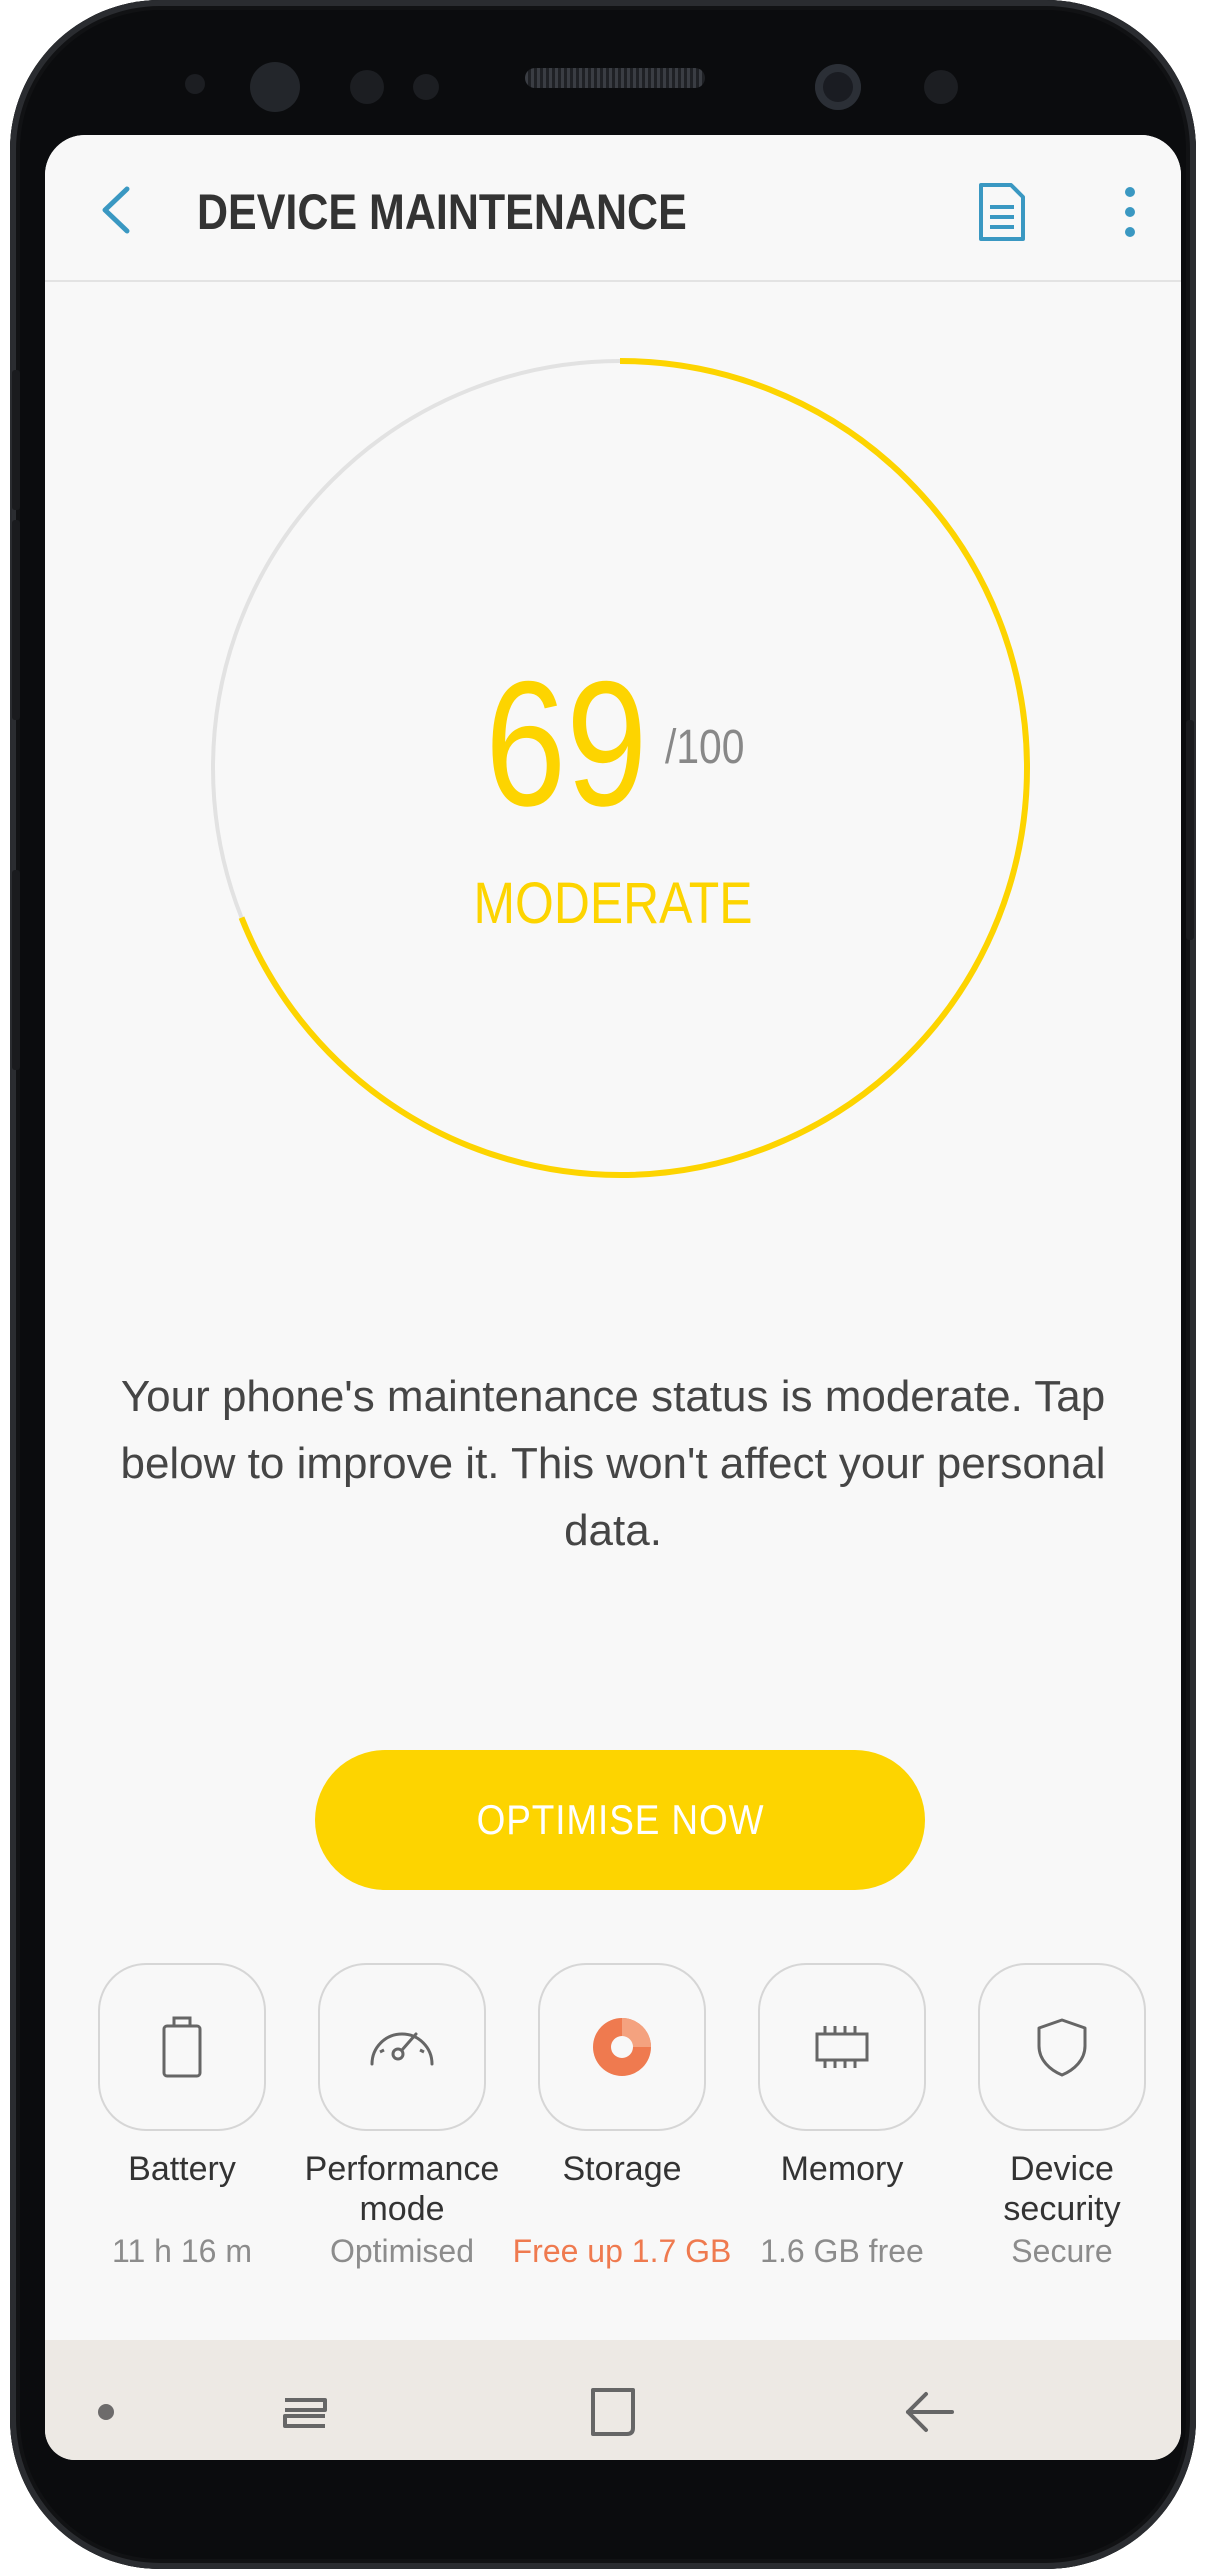  I want to click on back-nav-button, so click(930, 2412).